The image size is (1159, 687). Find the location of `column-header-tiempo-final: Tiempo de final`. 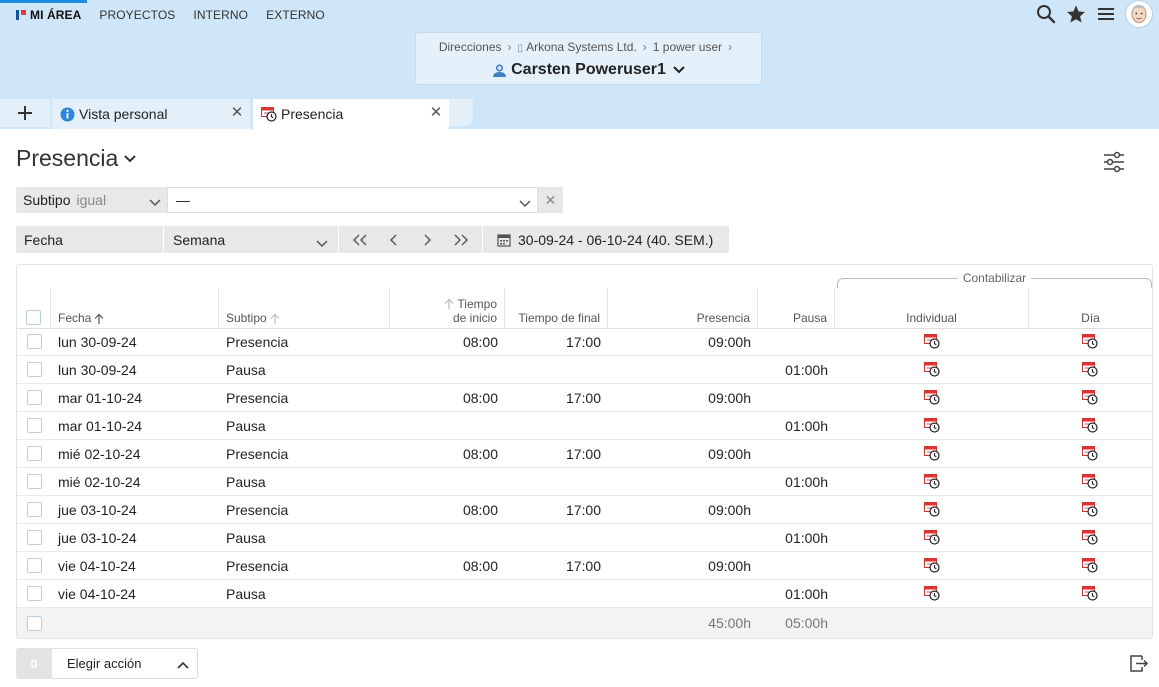

column-header-tiempo-final: Tiempo de final is located at coordinates (556, 308).